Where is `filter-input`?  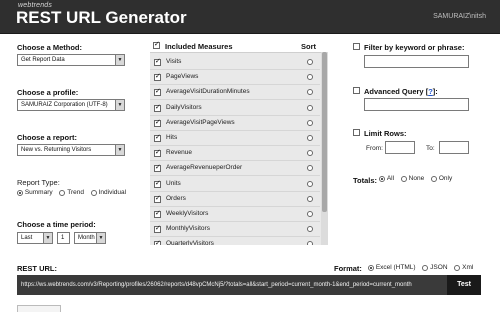 filter-input is located at coordinates (416, 61).